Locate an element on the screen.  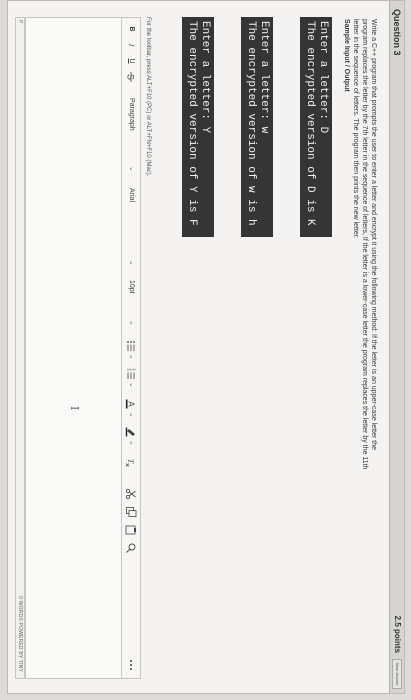
svg-text: T is located at coordinates (130, 461).